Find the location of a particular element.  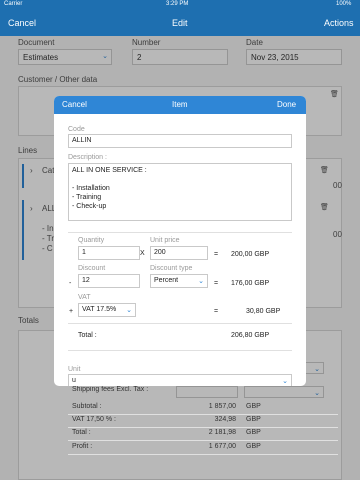

multiply-sign: X is located at coordinates (142, 253).